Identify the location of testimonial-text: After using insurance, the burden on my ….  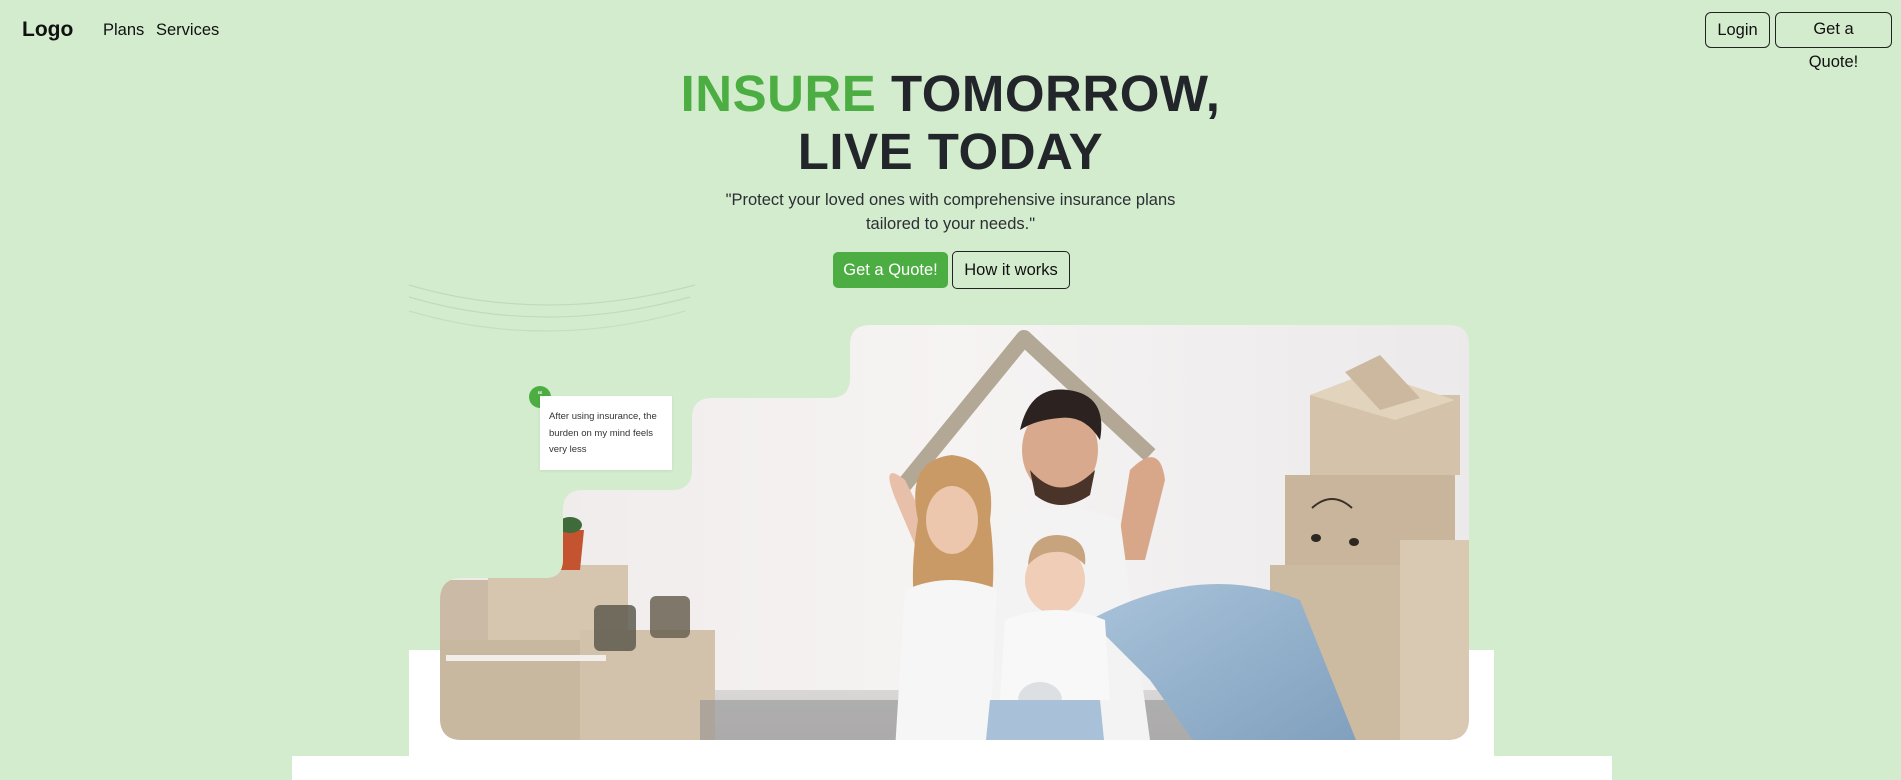
(603, 433).